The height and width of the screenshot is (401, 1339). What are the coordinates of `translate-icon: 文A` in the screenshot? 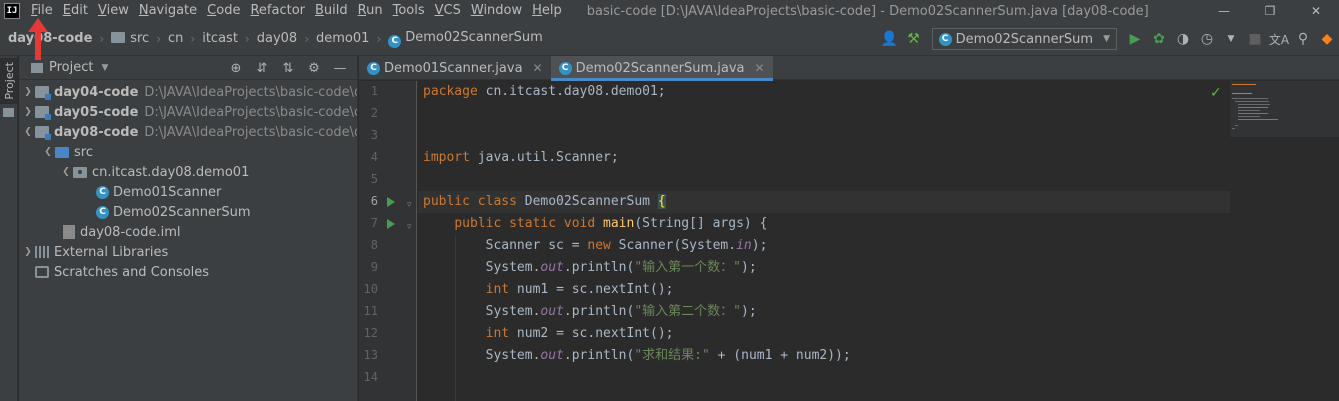 It's located at (1279, 39).